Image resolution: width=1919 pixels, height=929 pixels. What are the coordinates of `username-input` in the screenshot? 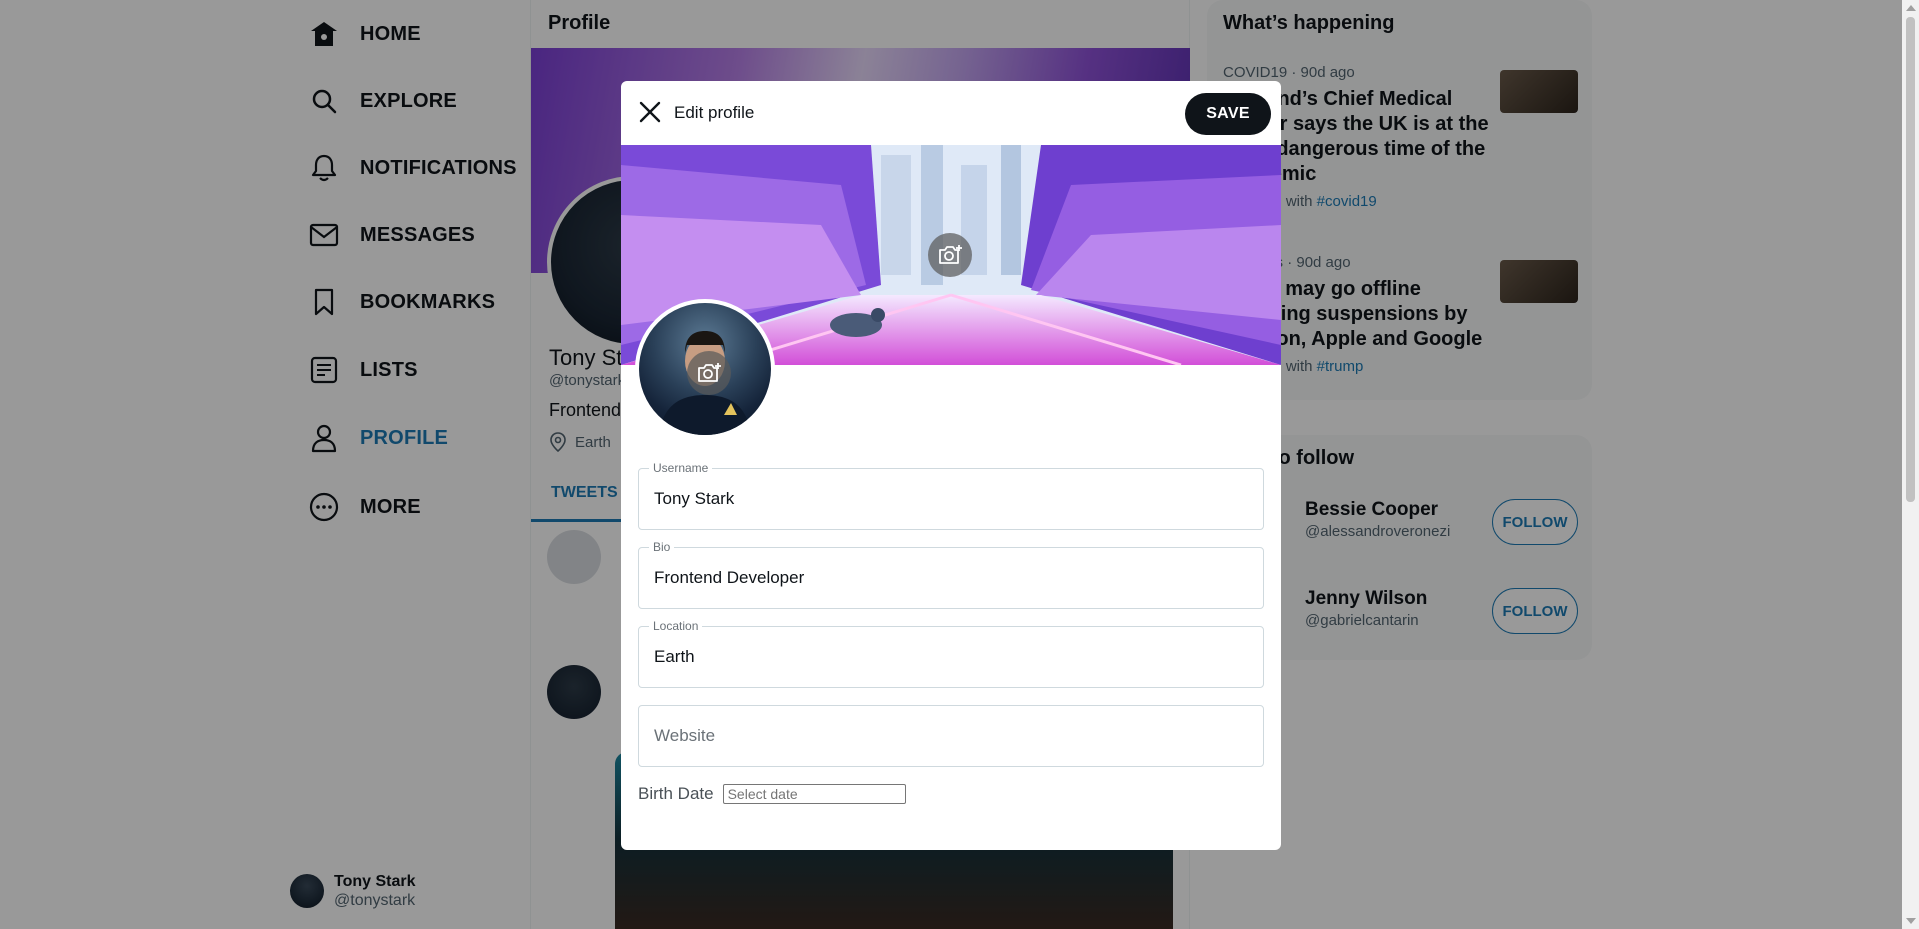 It's located at (952, 499).